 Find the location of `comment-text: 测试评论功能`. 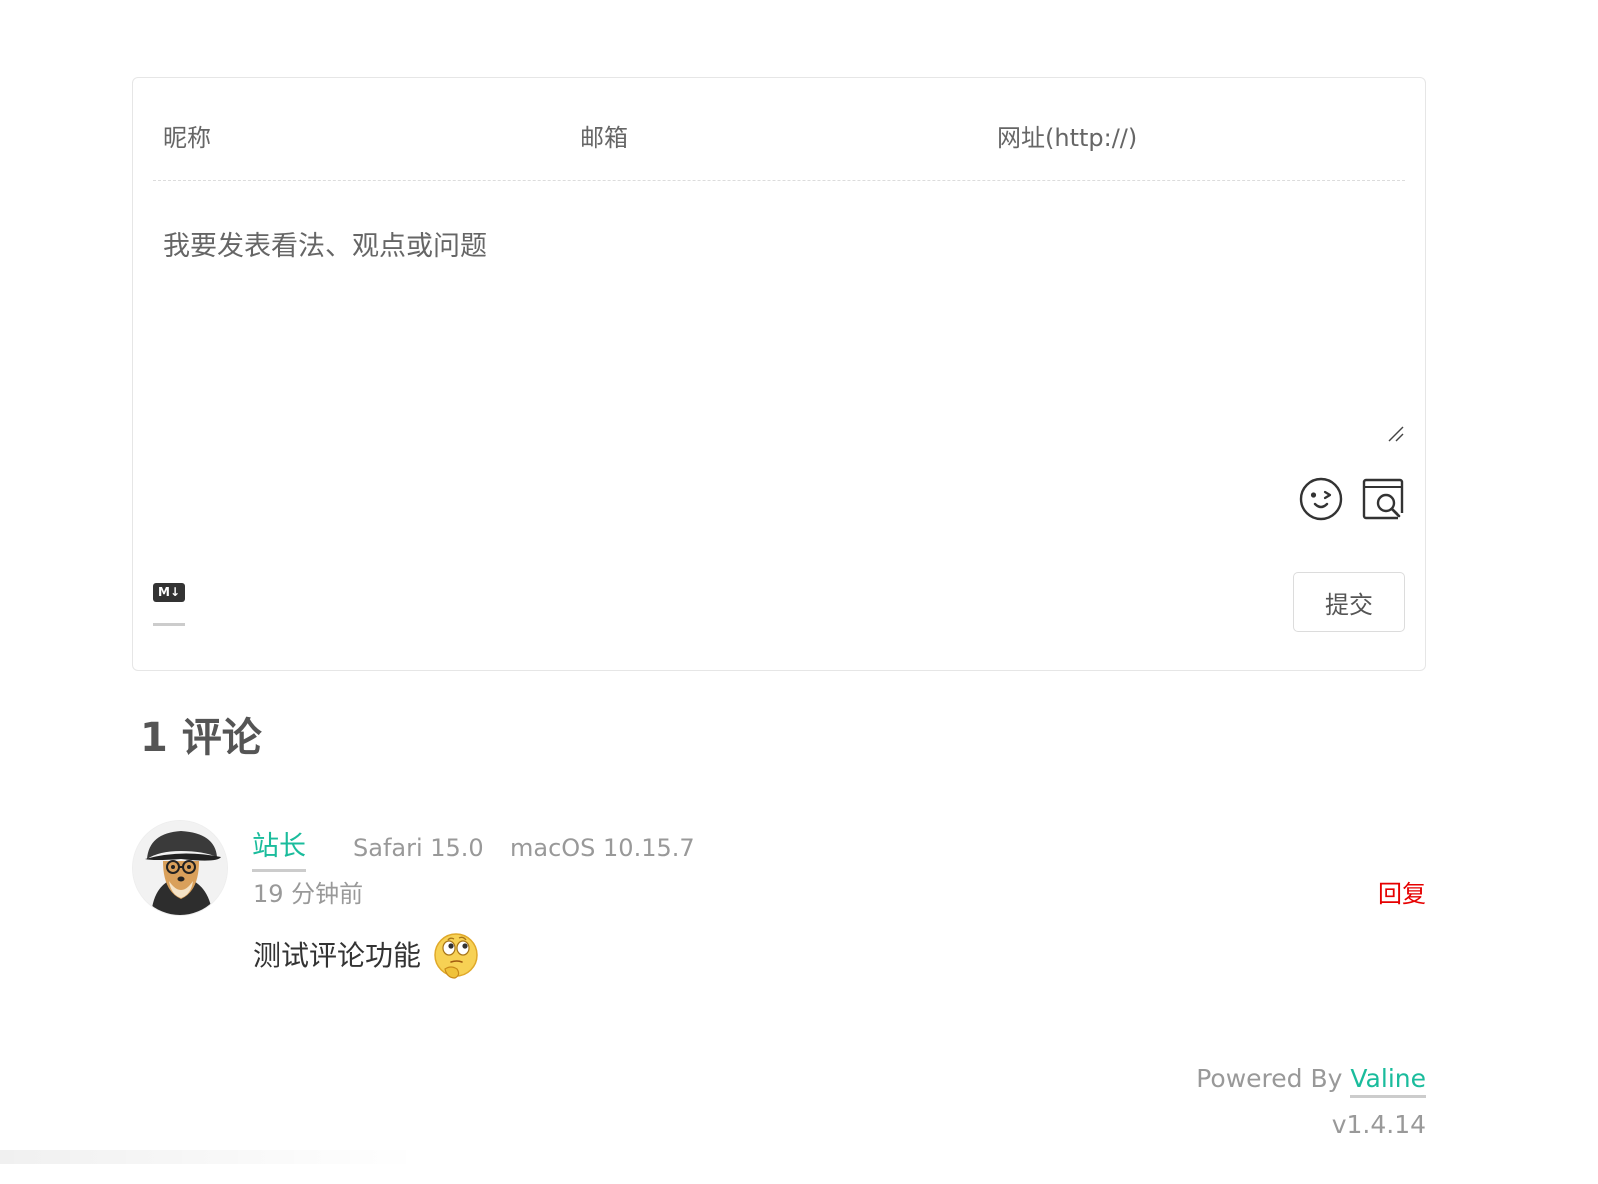

comment-text: 测试评论功能 is located at coordinates (337, 955).